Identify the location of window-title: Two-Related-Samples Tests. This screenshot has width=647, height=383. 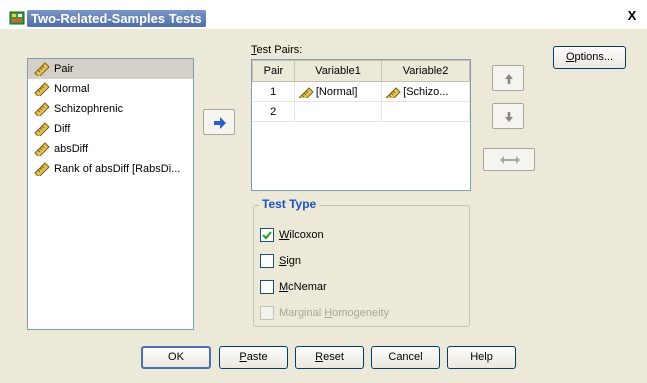
(116, 18).